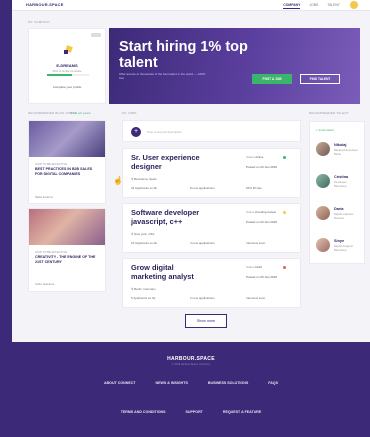  What do you see at coordinates (268, 222) in the screenshot?
I see `job-date-value: 22 Jan 2018` at bounding box center [268, 222].